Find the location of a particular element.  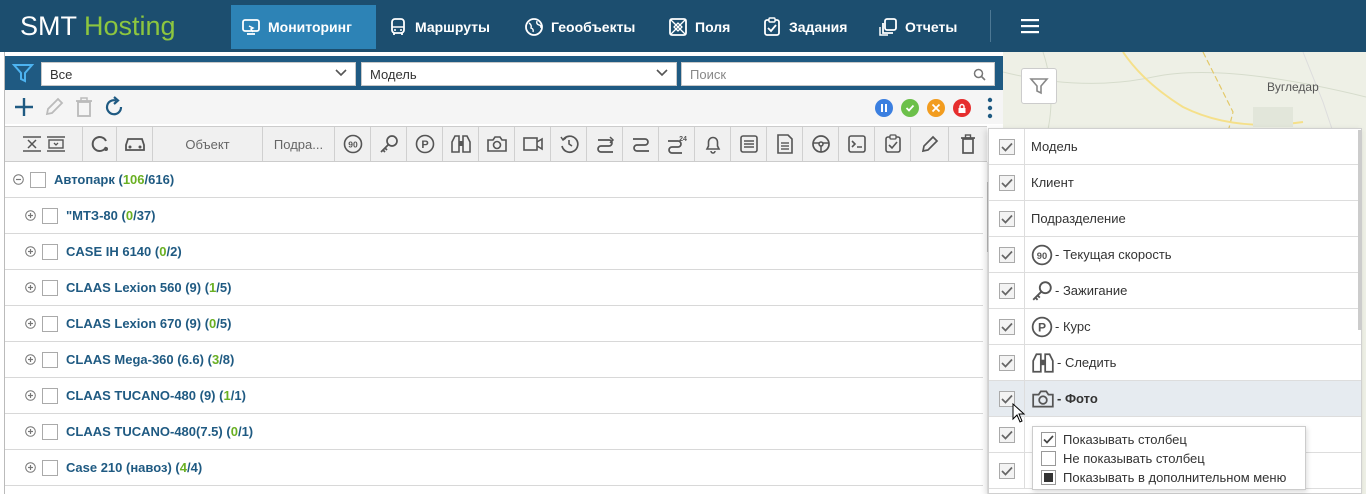

column-speed: 90 is located at coordinates (353, 144).